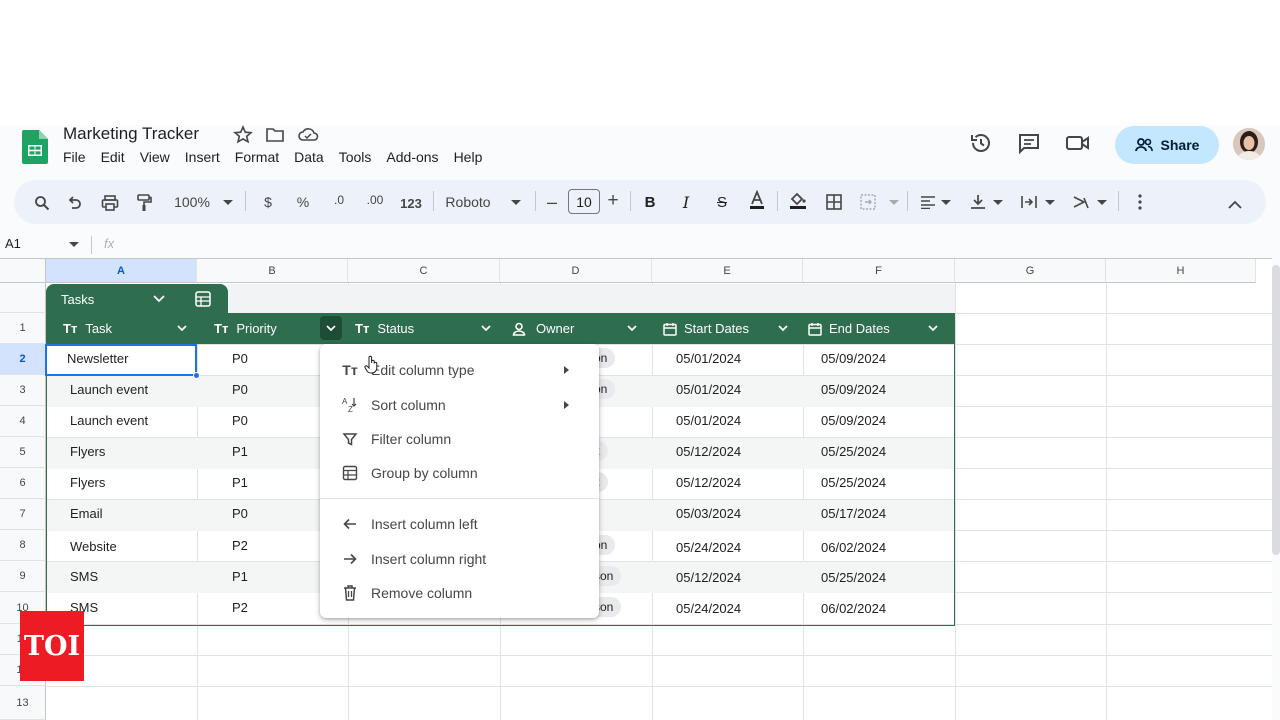 The image size is (1280, 720). What do you see at coordinates (879, 271) in the screenshot?
I see `column-header-f: F` at bounding box center [879, 271].